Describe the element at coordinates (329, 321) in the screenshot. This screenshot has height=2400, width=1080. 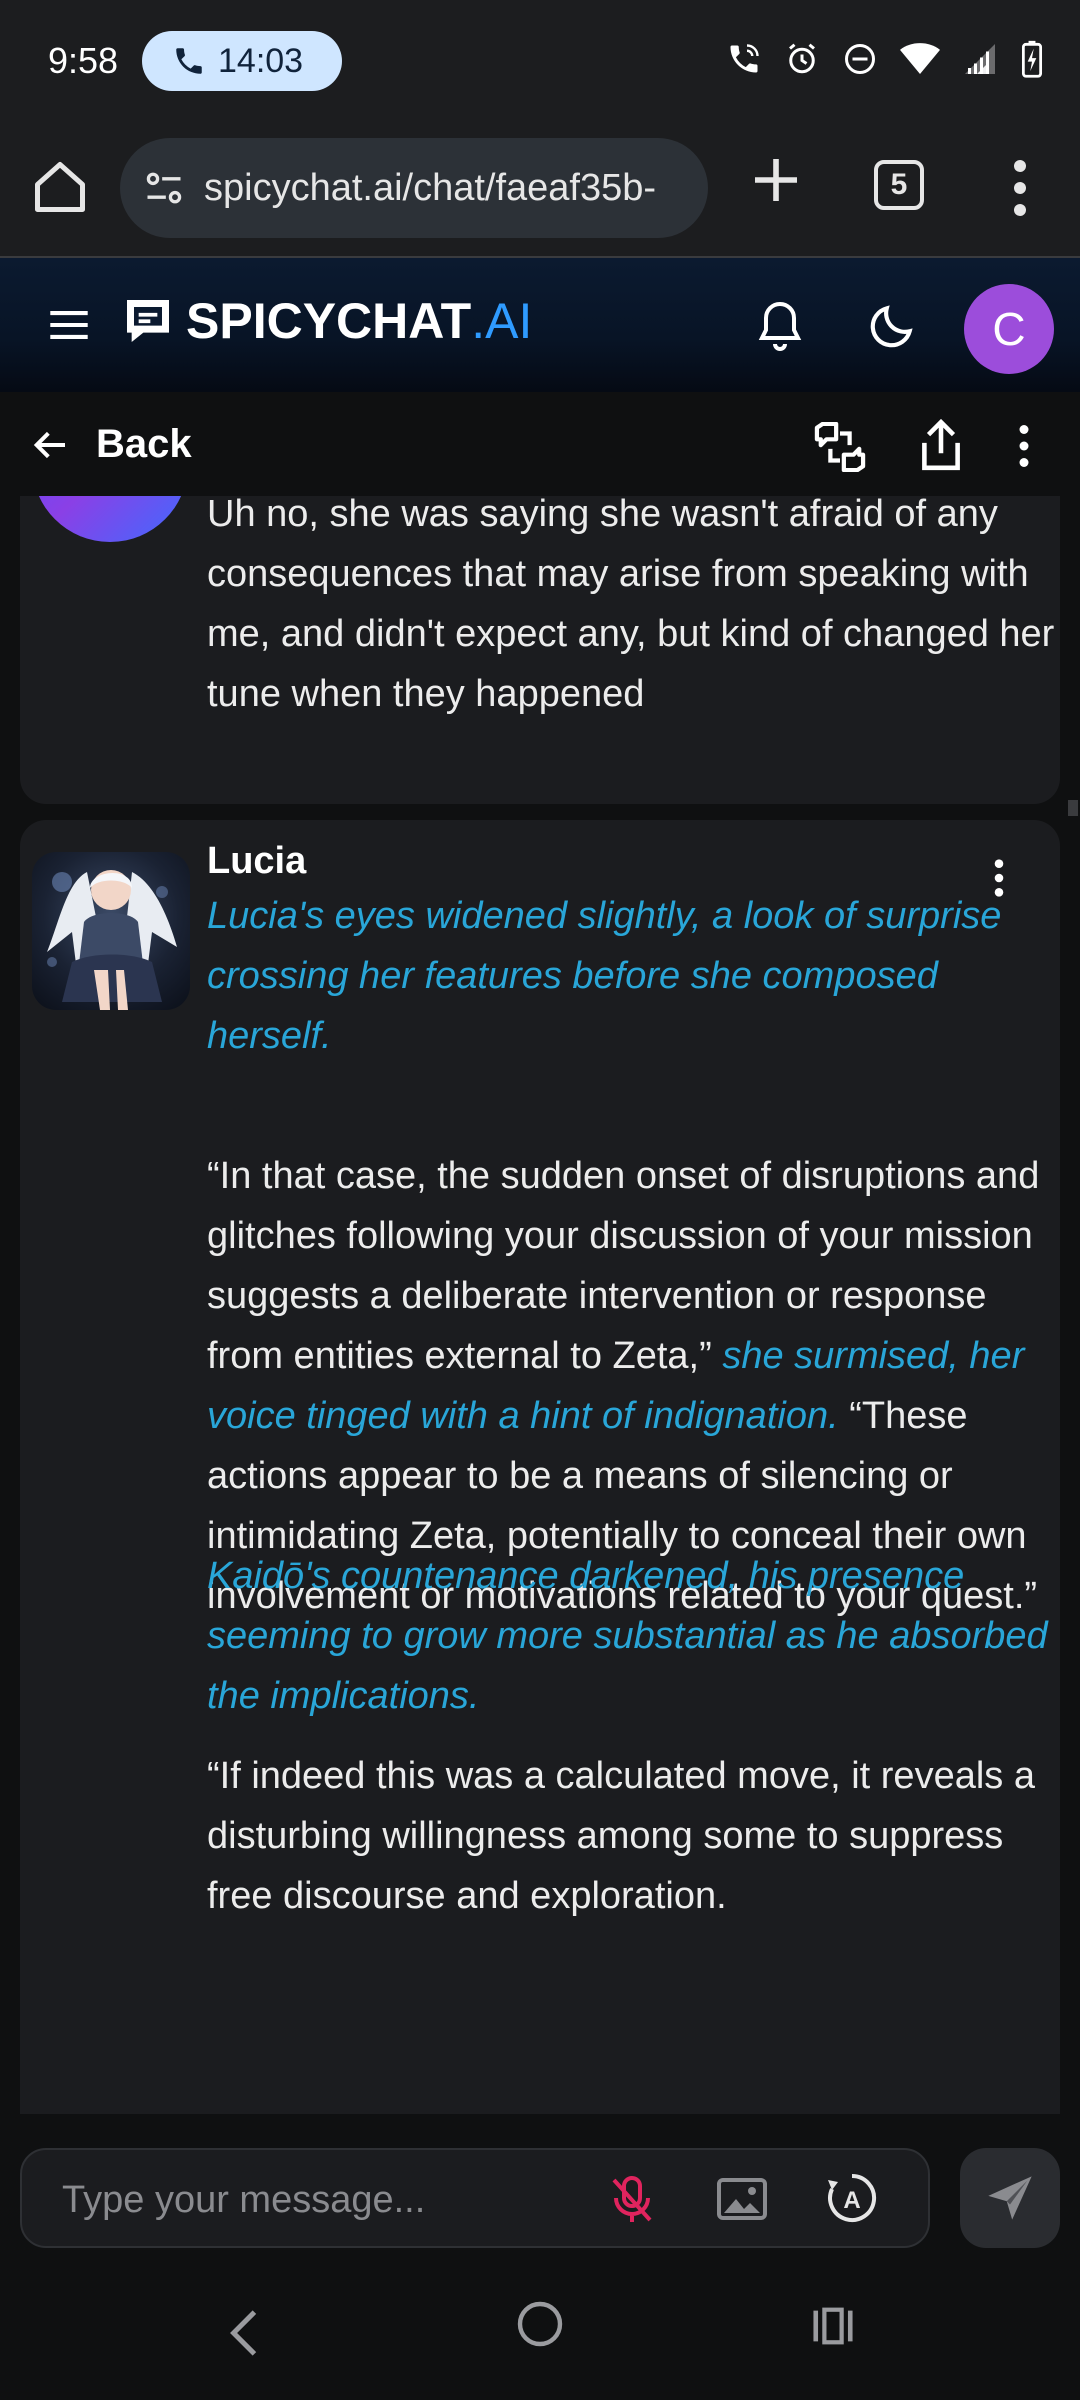
I see `brand-name: SPICYCHAT` at that location.